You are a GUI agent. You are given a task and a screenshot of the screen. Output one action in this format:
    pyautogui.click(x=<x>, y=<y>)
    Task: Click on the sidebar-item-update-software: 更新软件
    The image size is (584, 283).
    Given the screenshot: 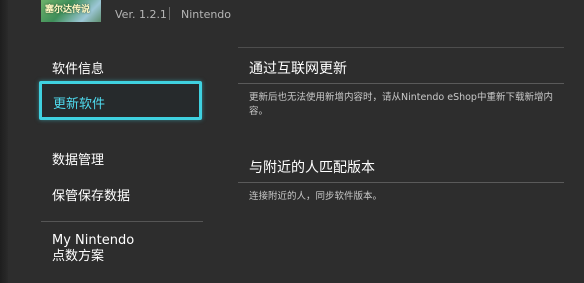 What is the action you would take?
    pyautogui.click(x=120, y=100)
    